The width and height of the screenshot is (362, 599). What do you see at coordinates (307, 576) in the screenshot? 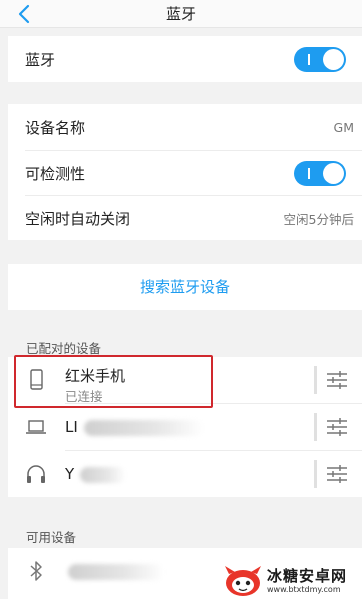
I see `watermark-text: 冰糖安卓网` at bounding box center [307, 576].